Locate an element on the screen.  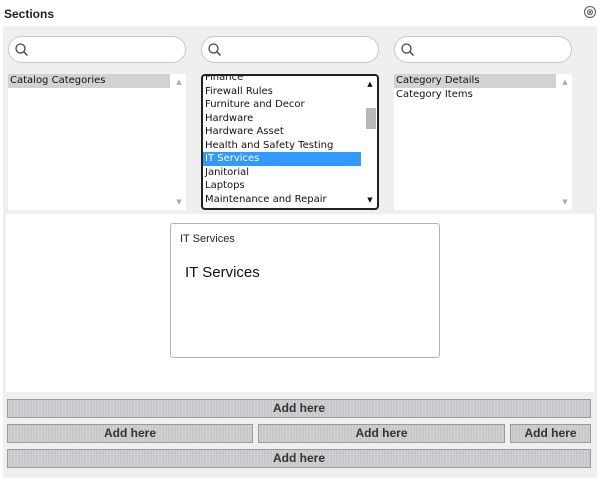
categories-list-scrollbar: ▲ ▼ is located at coordinates (370, 142).